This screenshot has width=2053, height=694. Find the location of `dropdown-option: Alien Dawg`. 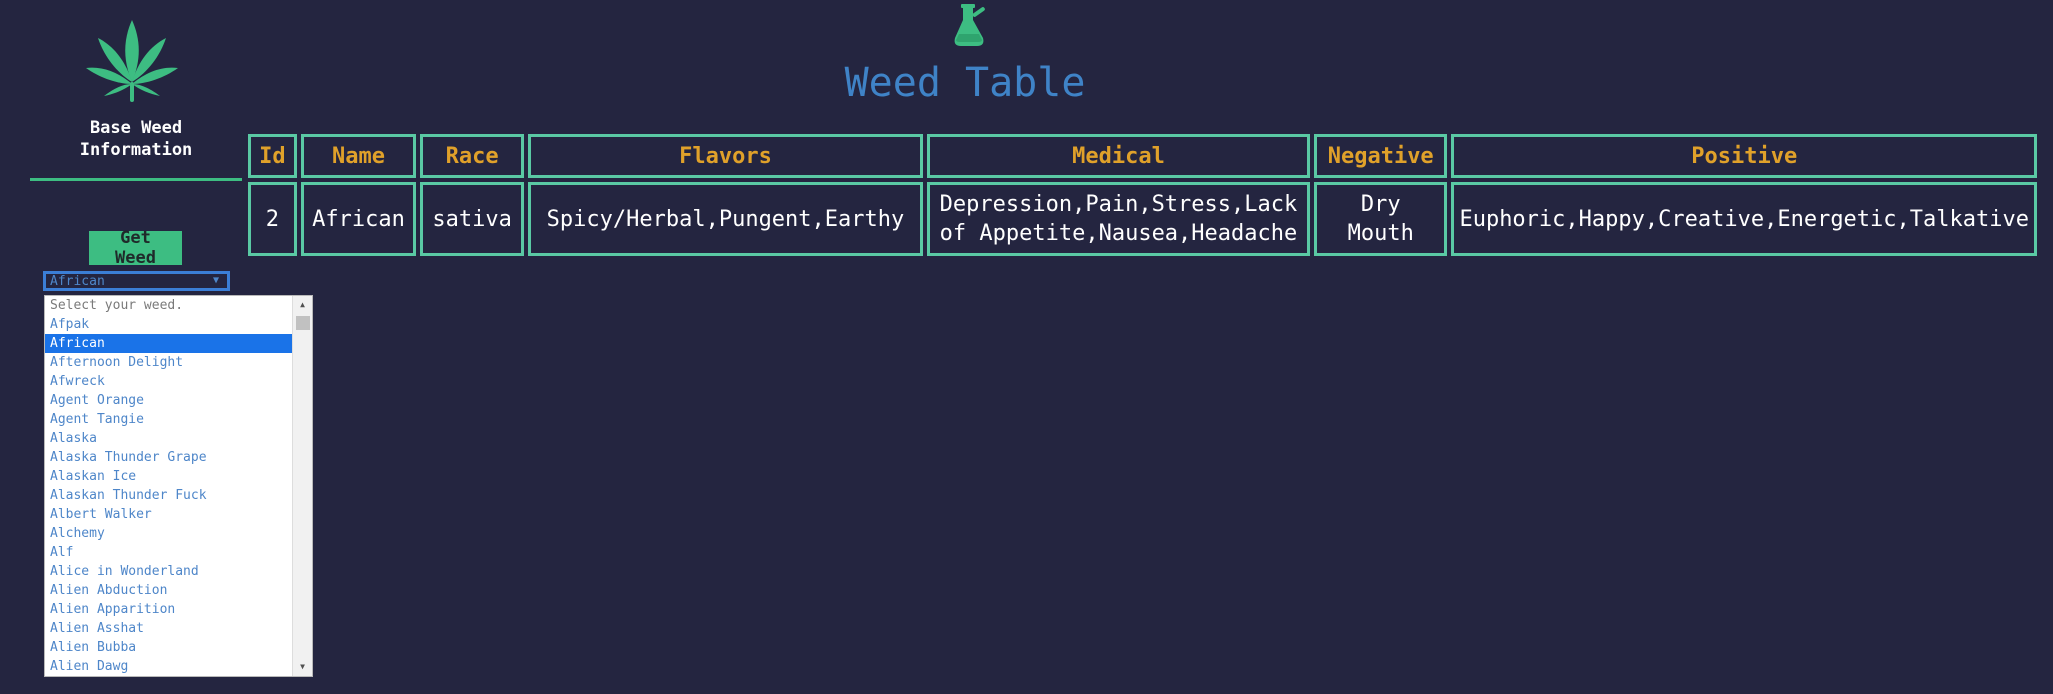

dropdown-option: Alien Dawg is located at coordinates (169, 666).